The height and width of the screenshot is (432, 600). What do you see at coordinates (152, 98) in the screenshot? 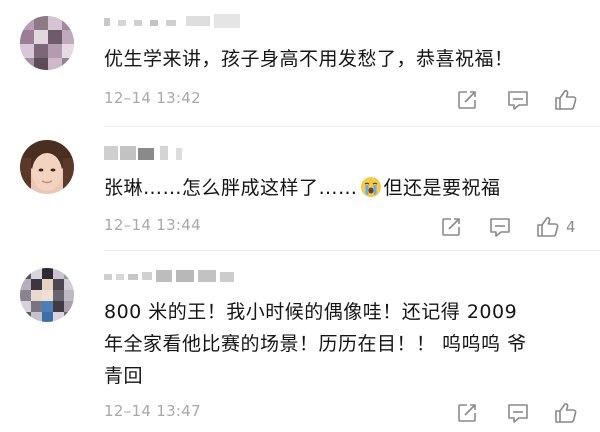
I see `timestamp: 12–14 13:42` at bounding box center [152, 98].